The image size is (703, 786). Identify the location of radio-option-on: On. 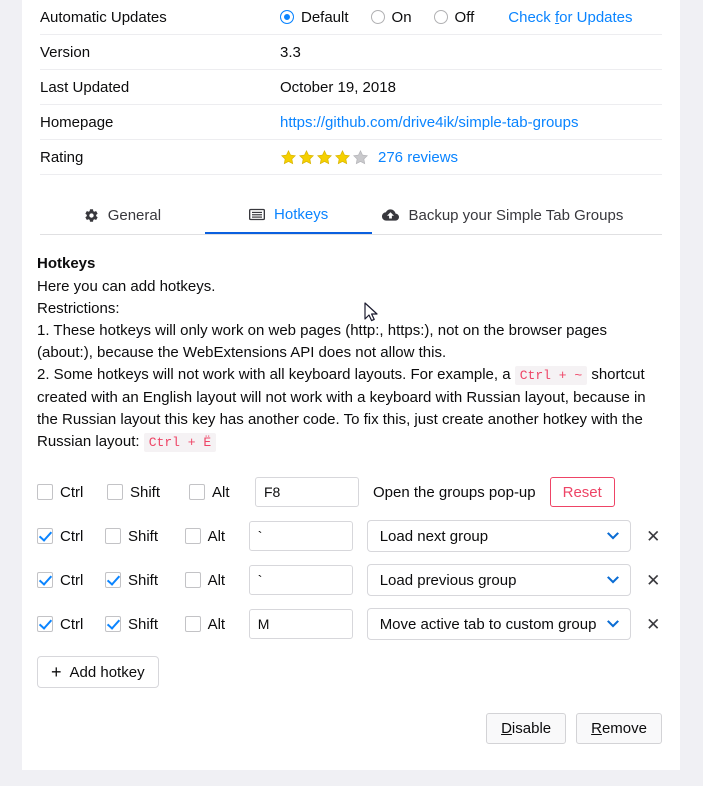
(391, 17).